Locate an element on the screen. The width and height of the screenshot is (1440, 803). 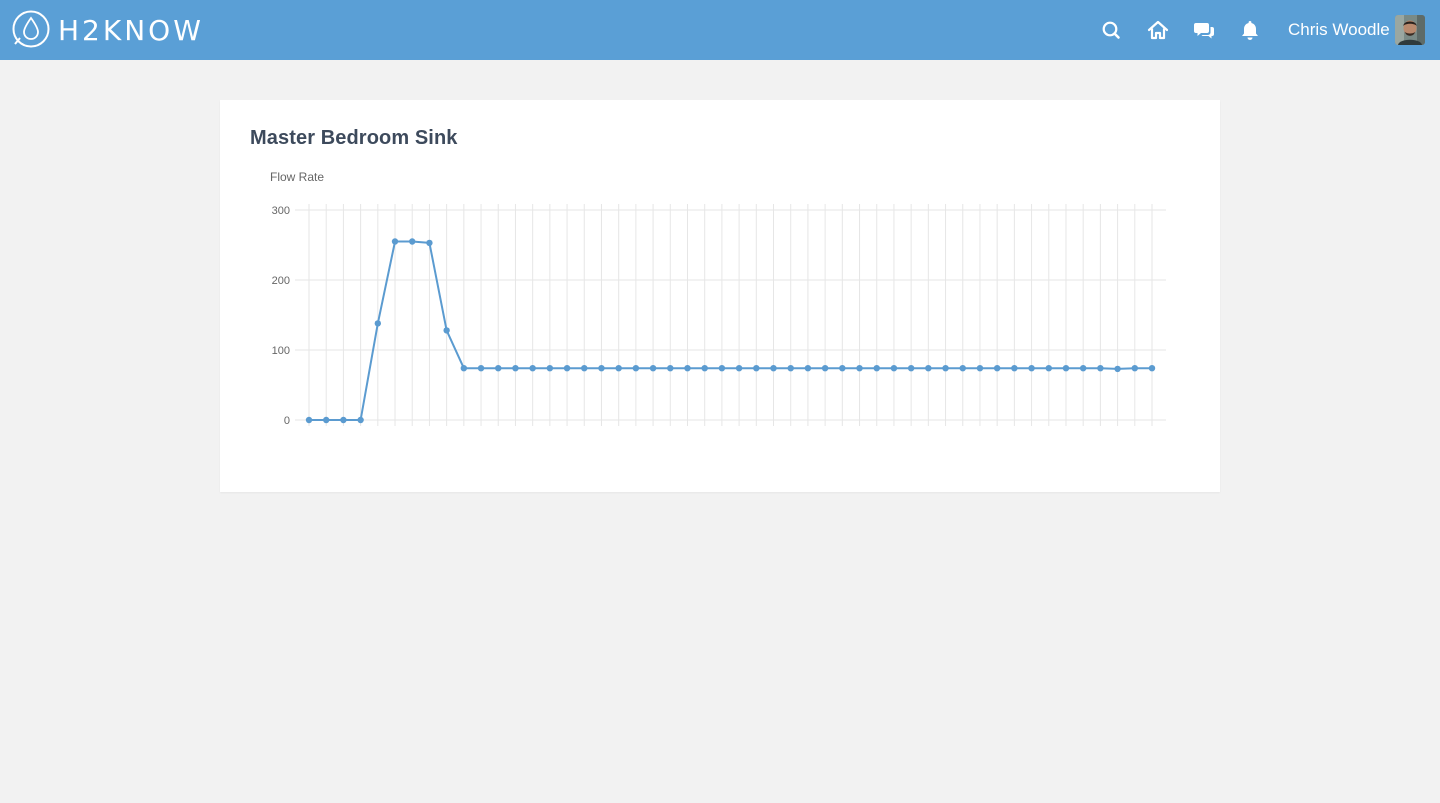
home-icon is located at coordinates (1158, 30).